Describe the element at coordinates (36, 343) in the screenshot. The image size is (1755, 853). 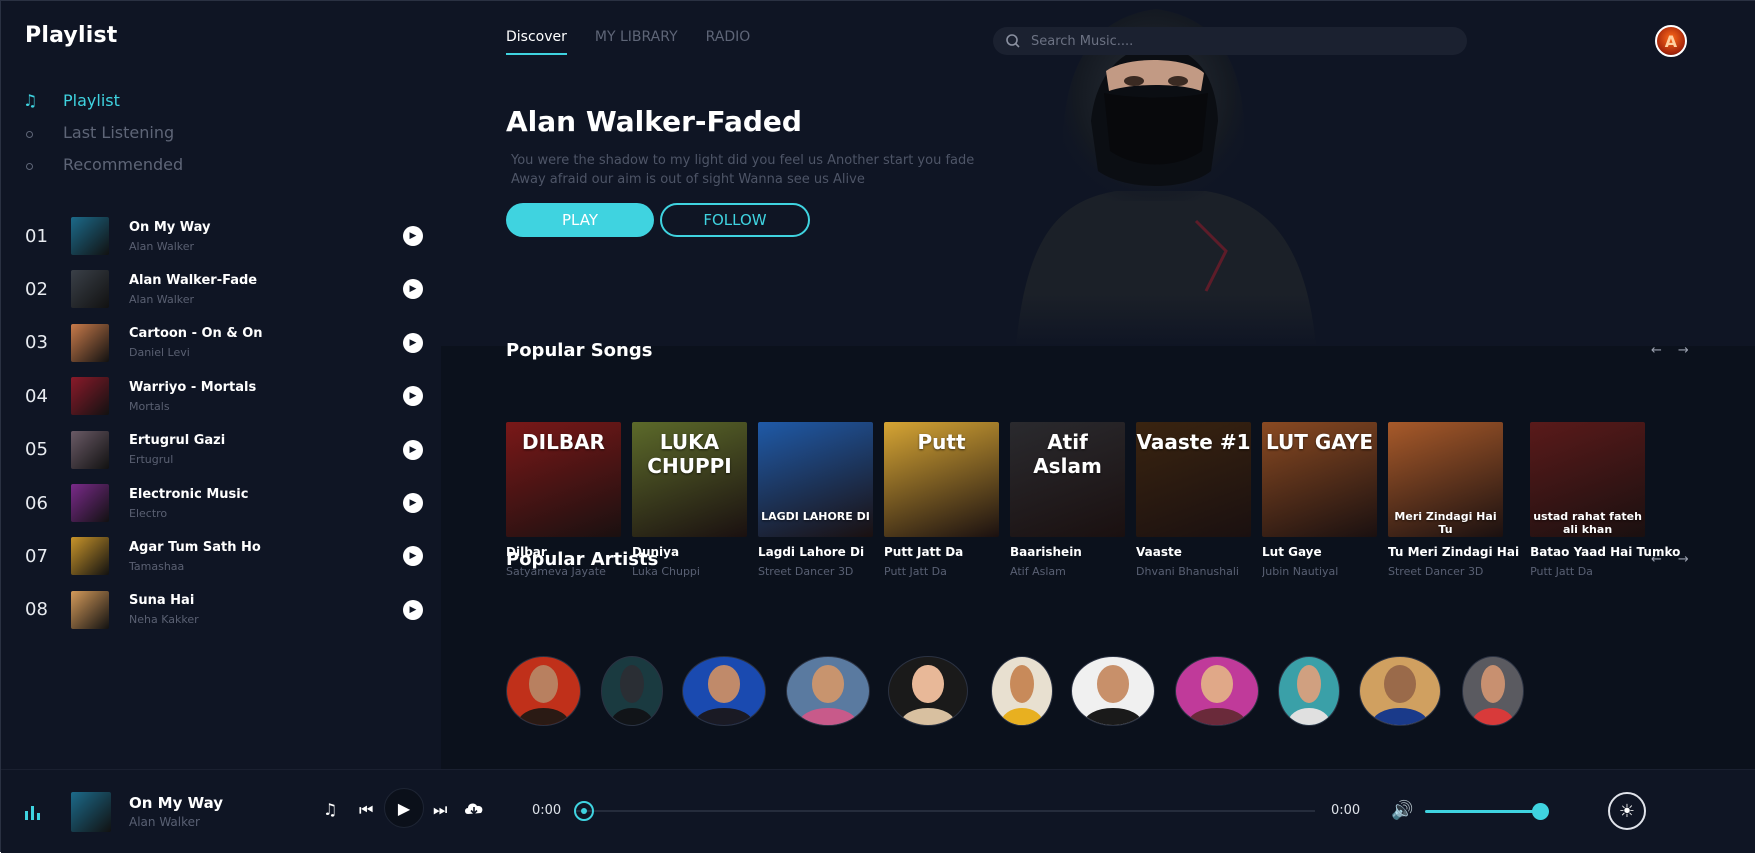
I see `track-number: 03` at that location.